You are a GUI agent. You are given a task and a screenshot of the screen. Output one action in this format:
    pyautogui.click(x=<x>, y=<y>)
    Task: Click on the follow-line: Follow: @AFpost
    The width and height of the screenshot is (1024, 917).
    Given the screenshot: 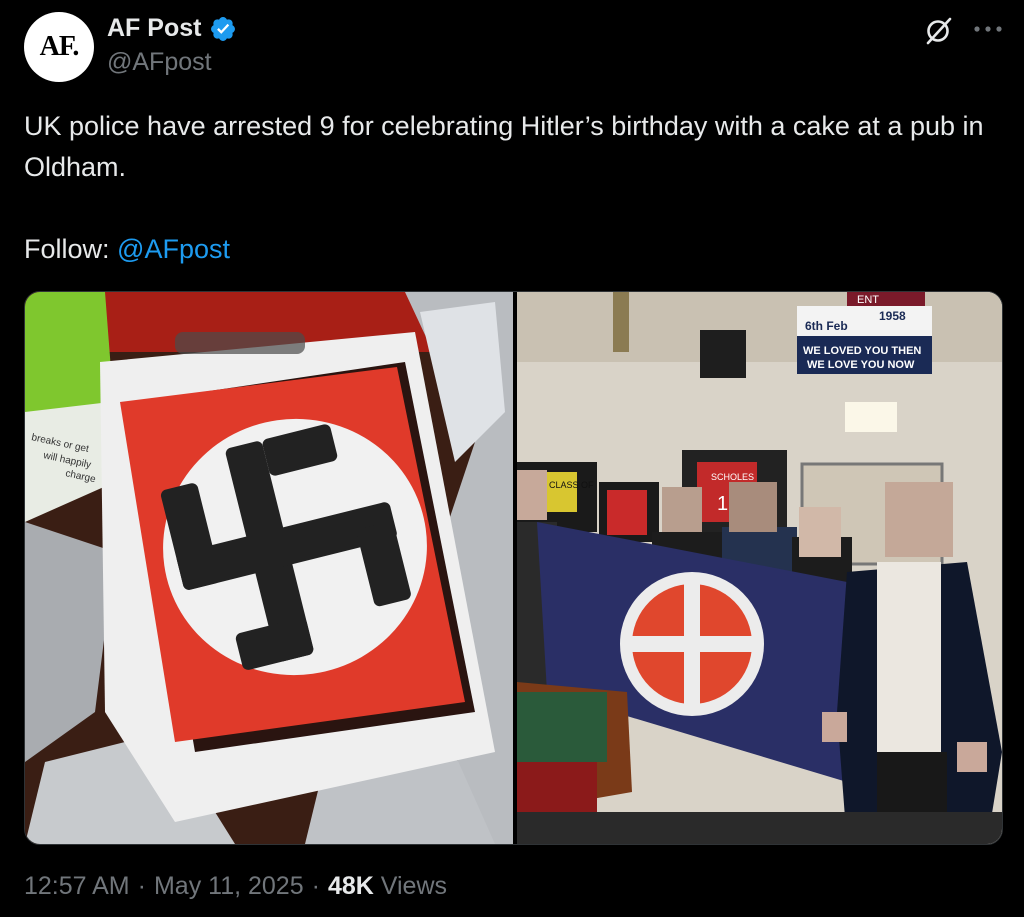 What is the action you would take?
    pyautogui.click(x=127, y=249)
    